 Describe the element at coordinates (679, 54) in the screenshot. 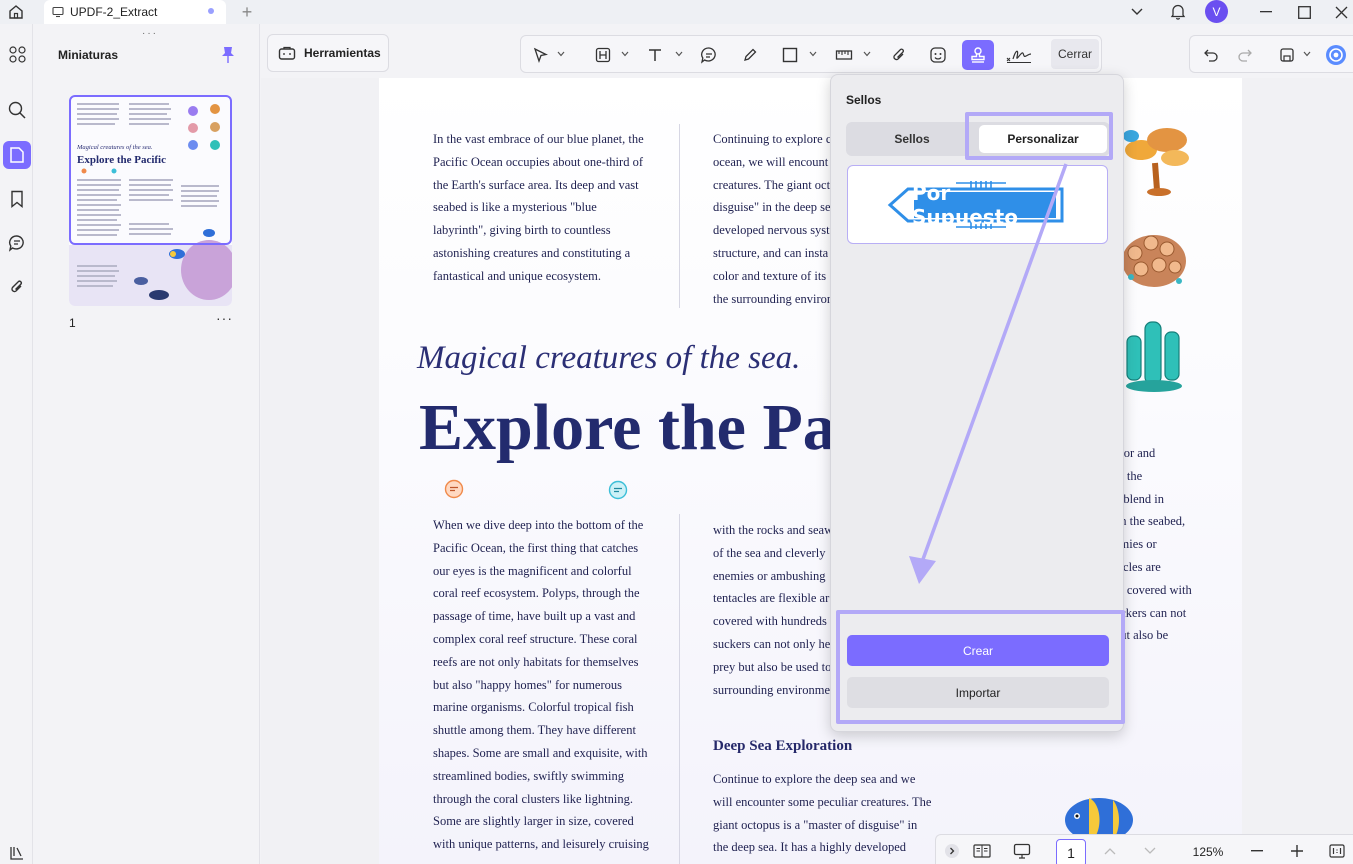

I see `text-caret-icon` at that location.